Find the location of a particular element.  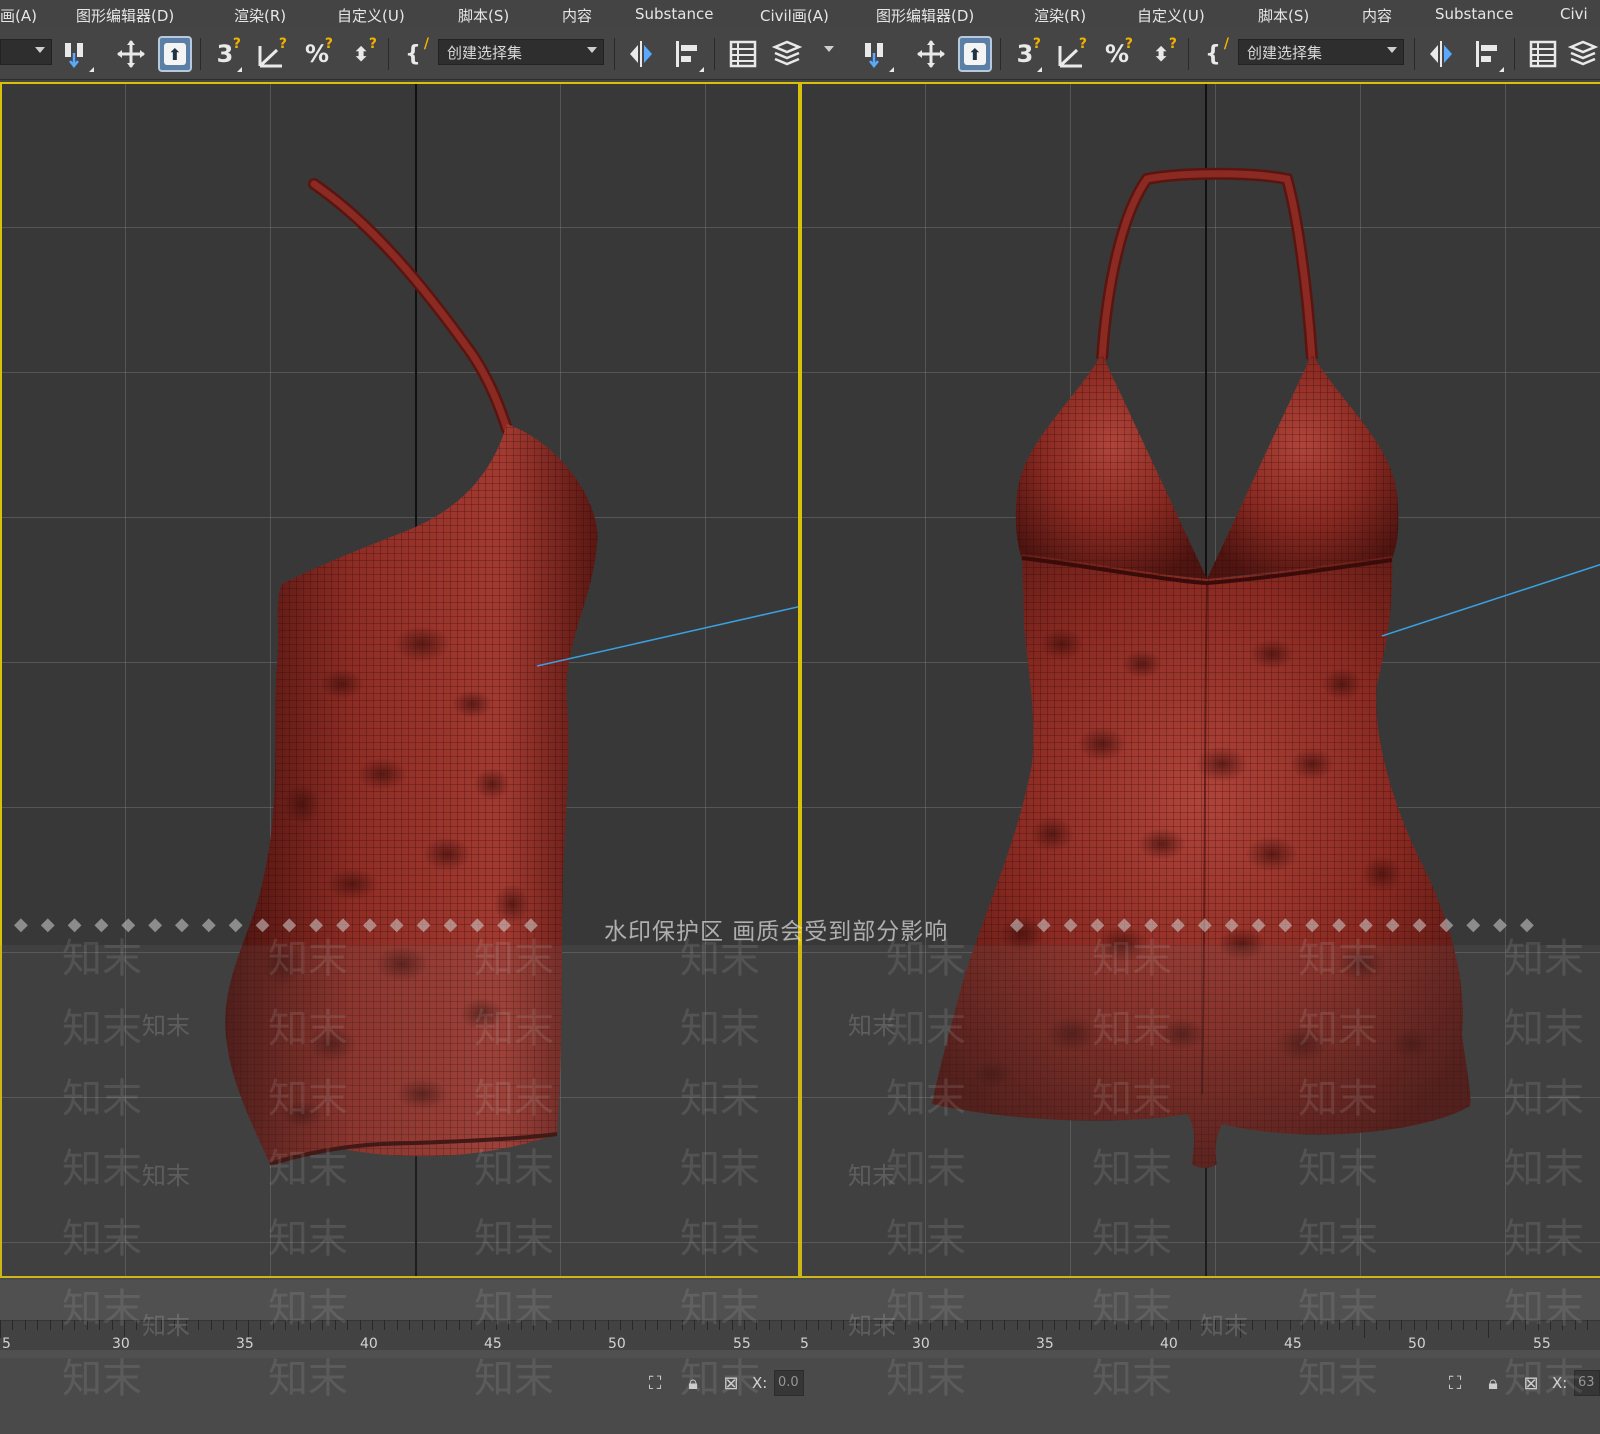

menu-substance-2: Substance is located at coordinates (1474, 14).